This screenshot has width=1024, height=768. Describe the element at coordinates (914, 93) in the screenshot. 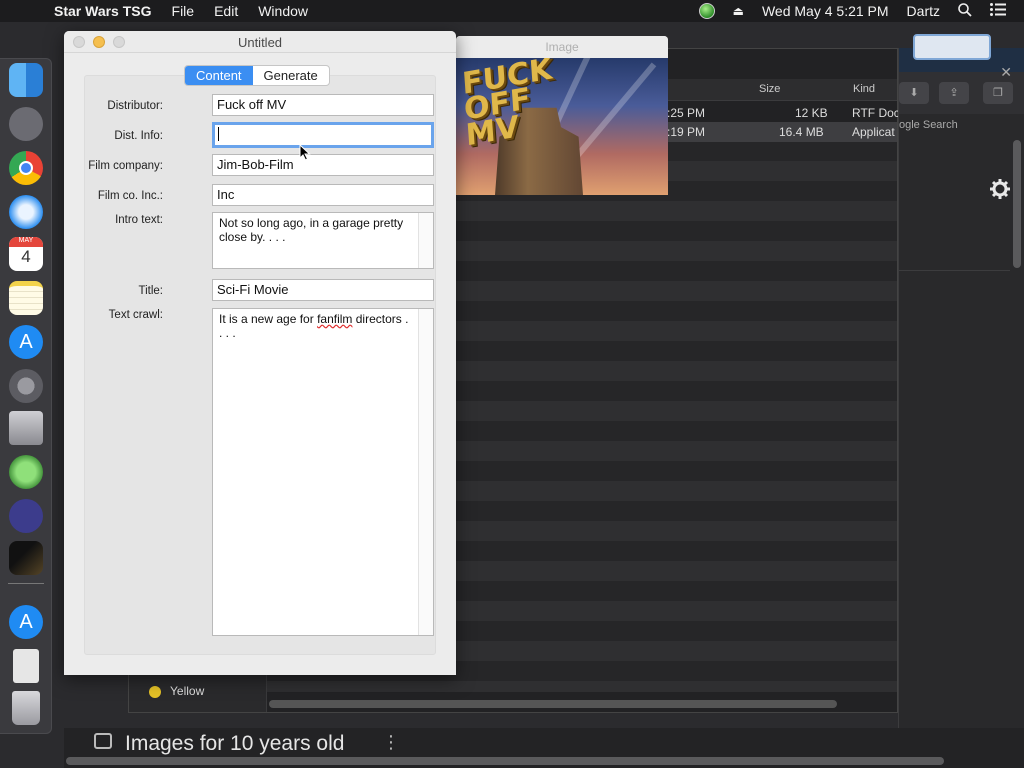

I see `download-button: ⬇` at that location.